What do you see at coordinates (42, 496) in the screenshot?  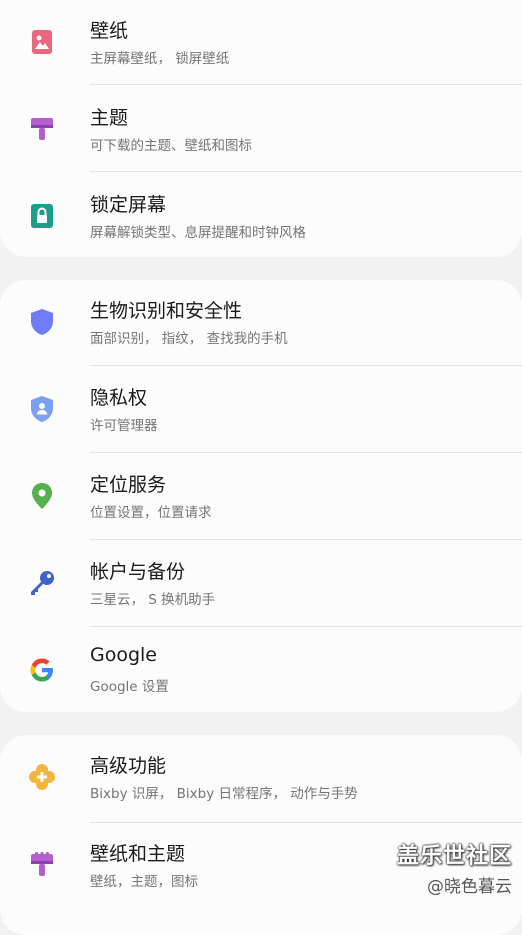 I see `location-pin-icon` at bounding box center [42, 496].